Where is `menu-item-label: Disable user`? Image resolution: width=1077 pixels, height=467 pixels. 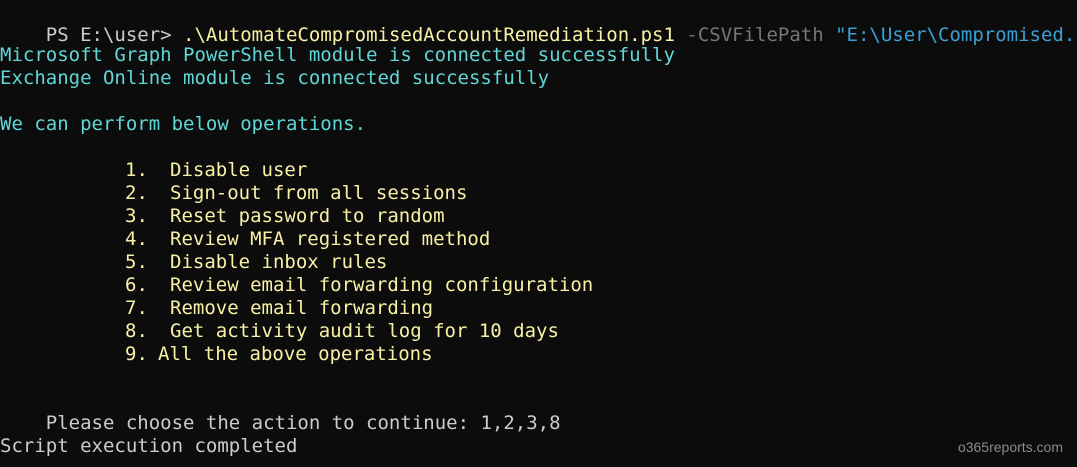 menu-item-label: Disable user is located at coordinates (239, 170).